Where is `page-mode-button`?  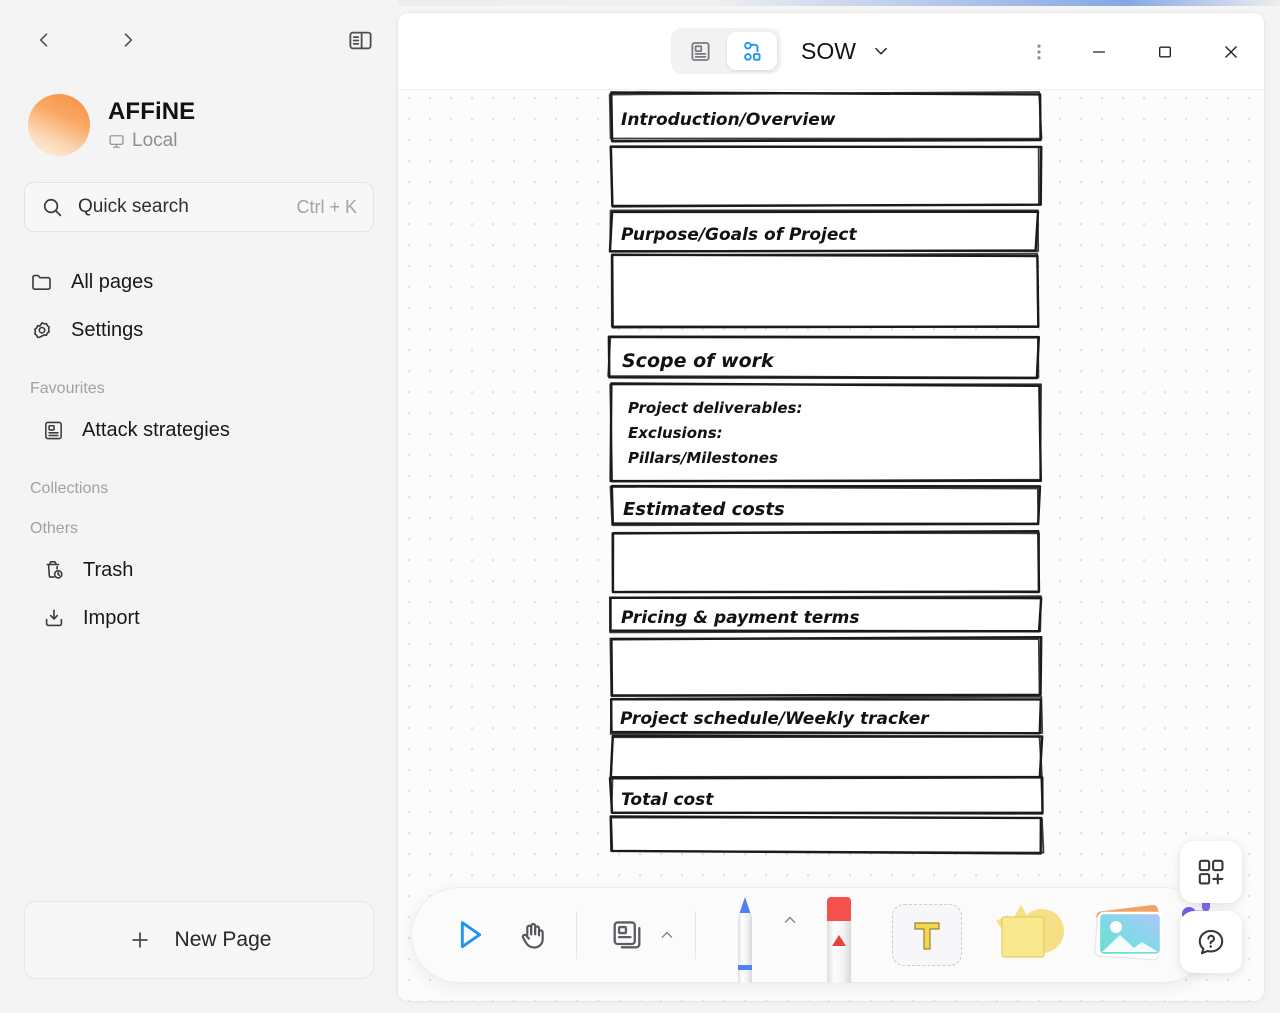 page-mode-button is located at coordinates (700, 51).